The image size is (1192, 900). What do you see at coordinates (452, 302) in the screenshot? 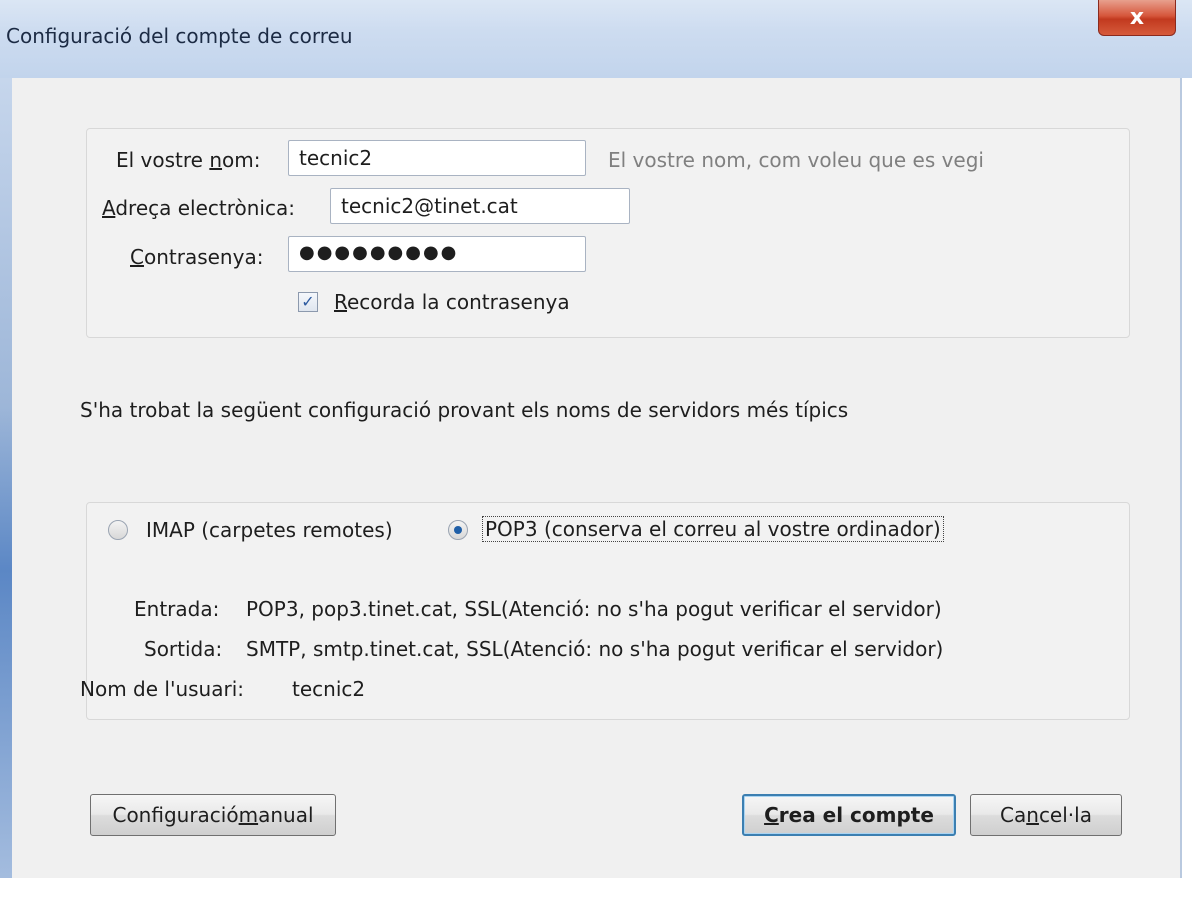
I see `remember-password-label: Recorda la contrasenya` at bounding box center [452, 302].